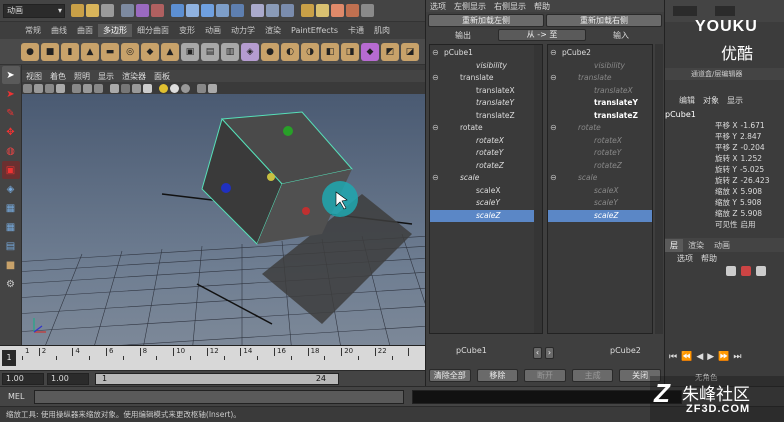 The image size is (784, 422). I want to click on viewport-menu-renderer: 渲染器, so click(134, 76).